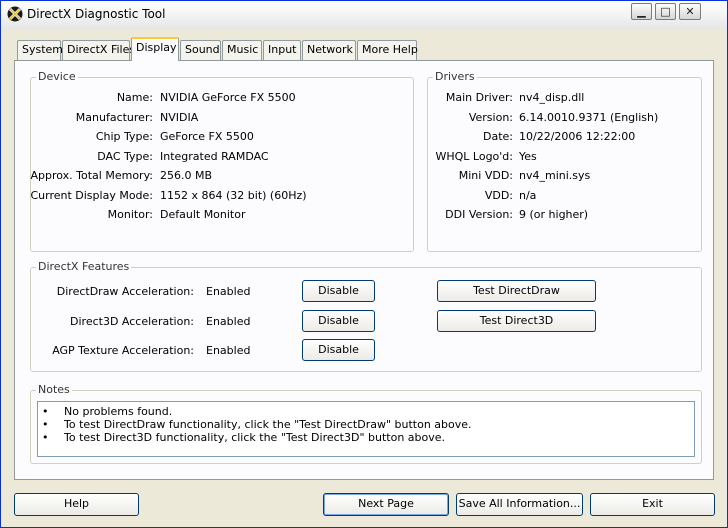 This screenshot has height=528, width=728. What do you see at coordinates (207, 136) in the screenshot?
I see `chip-type-value: GeForce FX 5500` at bounding box center [207, 136].